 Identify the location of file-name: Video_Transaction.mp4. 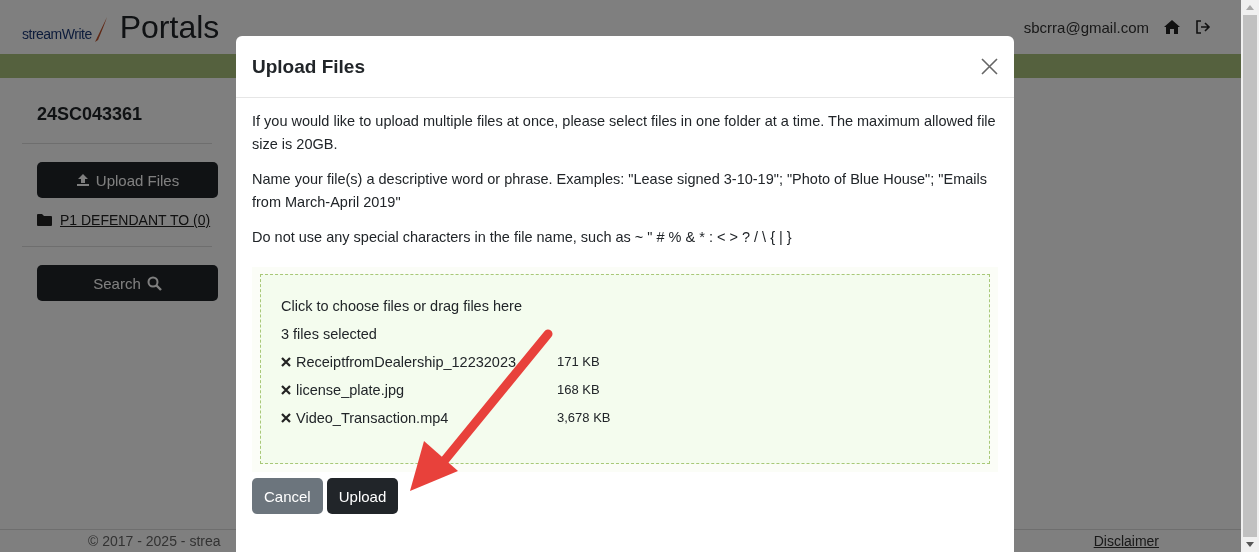
(373, 418).